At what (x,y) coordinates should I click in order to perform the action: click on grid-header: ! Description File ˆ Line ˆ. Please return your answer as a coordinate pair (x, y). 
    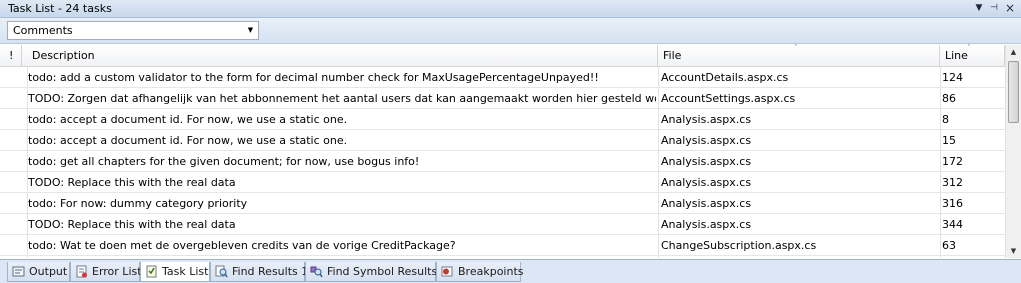
    Looking at the image, I should click on (510, 55).